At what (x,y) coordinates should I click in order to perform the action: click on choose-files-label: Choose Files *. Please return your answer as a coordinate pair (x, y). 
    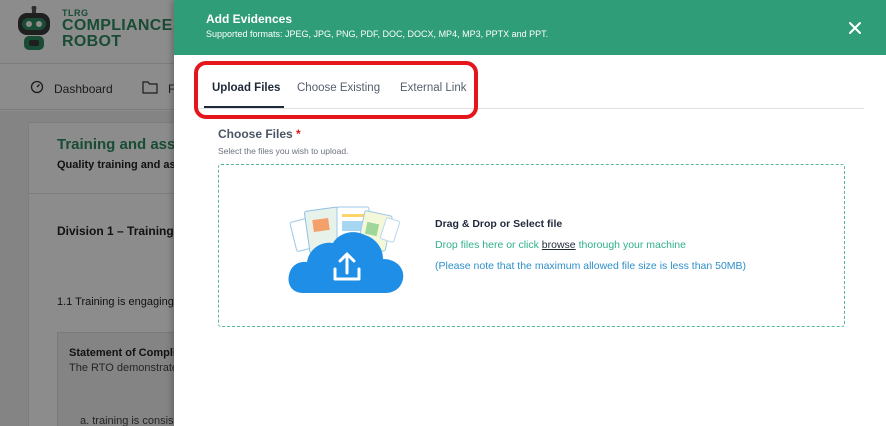
    Looking at the image, I should click on (259, 134).